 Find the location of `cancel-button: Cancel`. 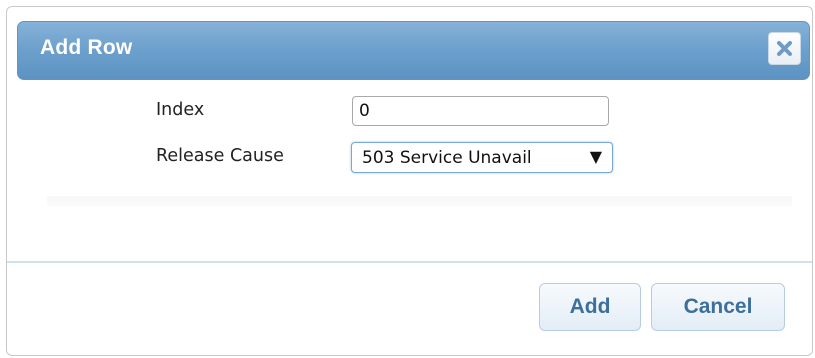

cancel-button: Cancel is located at coordinates (718, 307).